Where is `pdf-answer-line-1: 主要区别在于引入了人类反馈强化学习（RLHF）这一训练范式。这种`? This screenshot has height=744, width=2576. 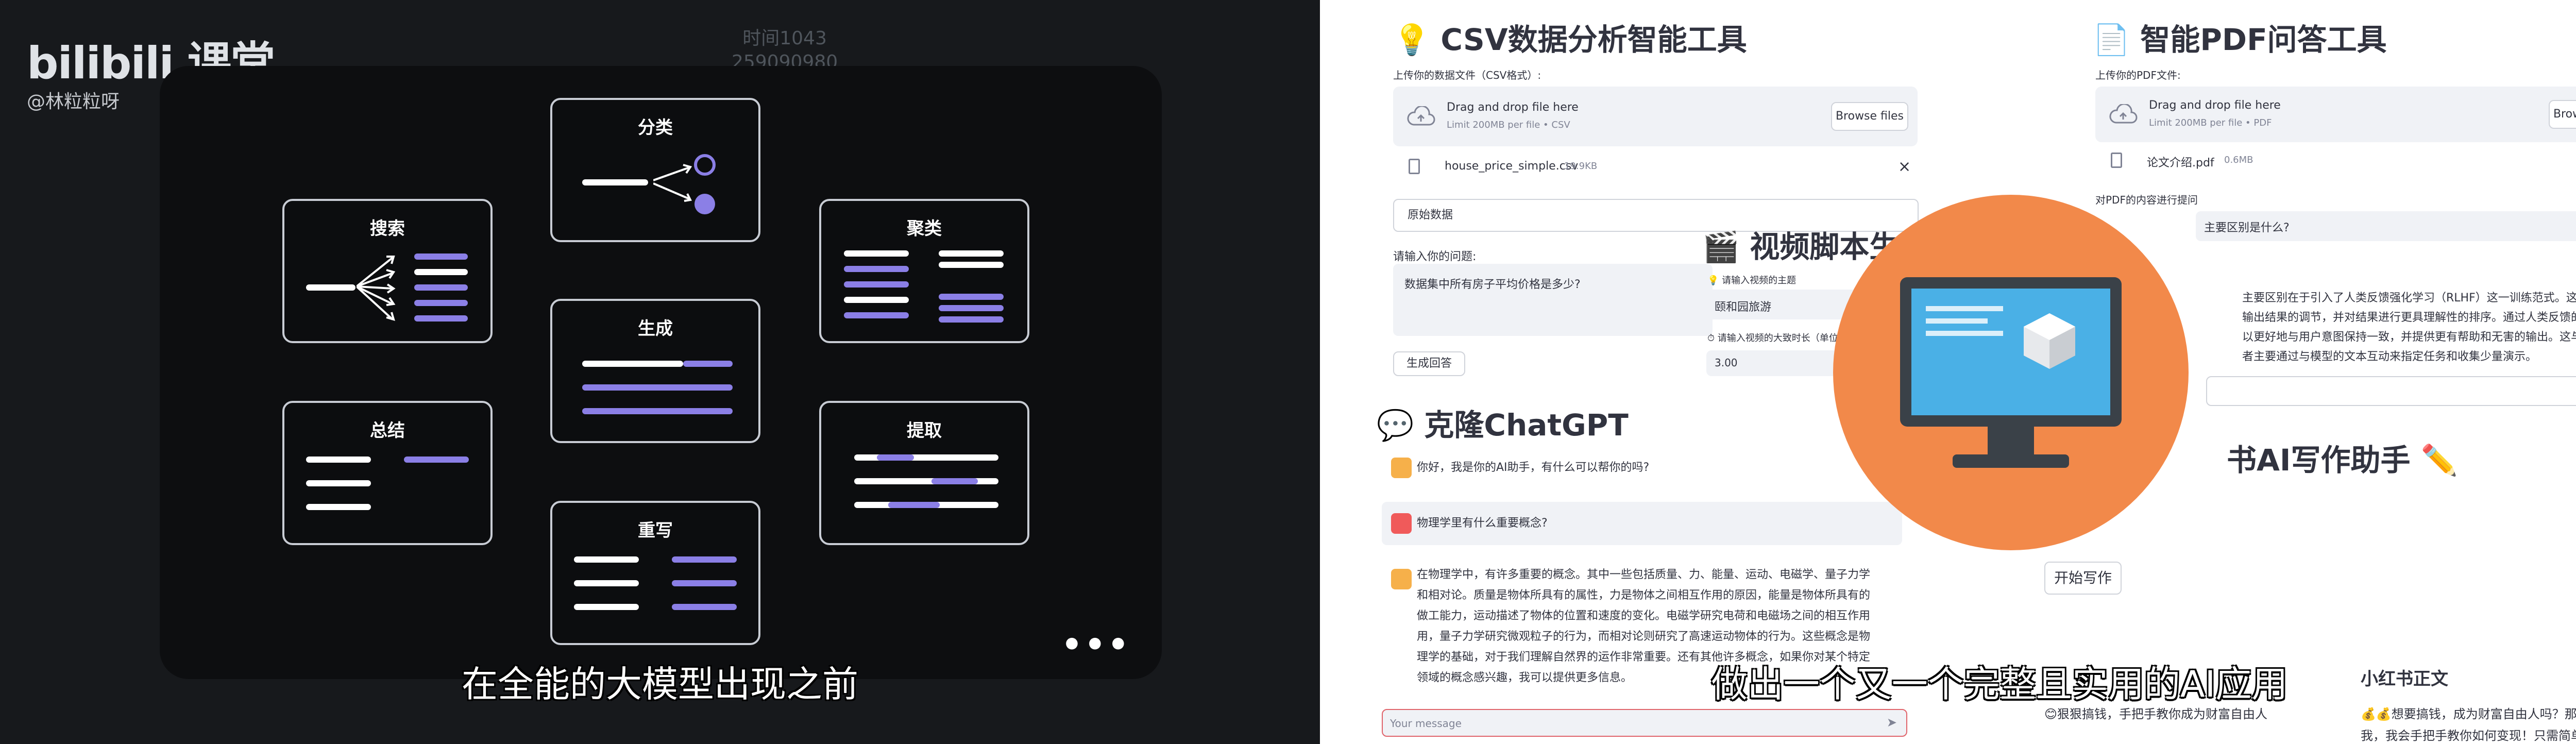 pdf-answer-line-1: 主要区别在于引入了人类反馈强化学习（RLHF）这一训练范式。这种 is located at coordinates (2409, 298).